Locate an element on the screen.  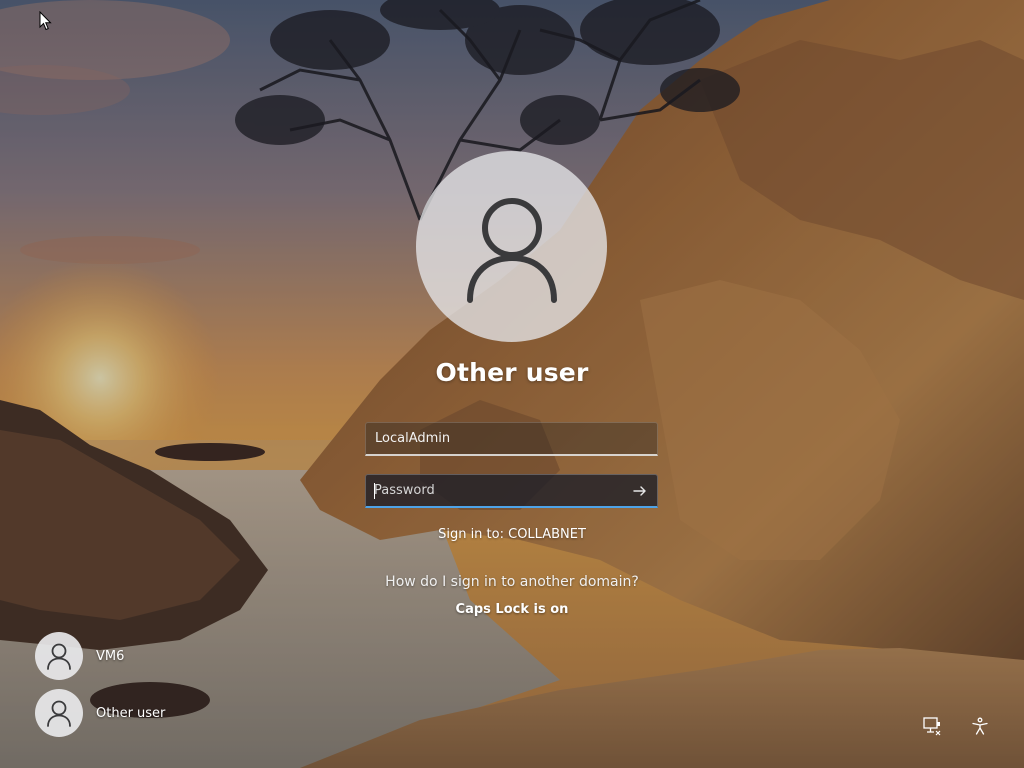
user-avatar is located at coordinates (511, 246).